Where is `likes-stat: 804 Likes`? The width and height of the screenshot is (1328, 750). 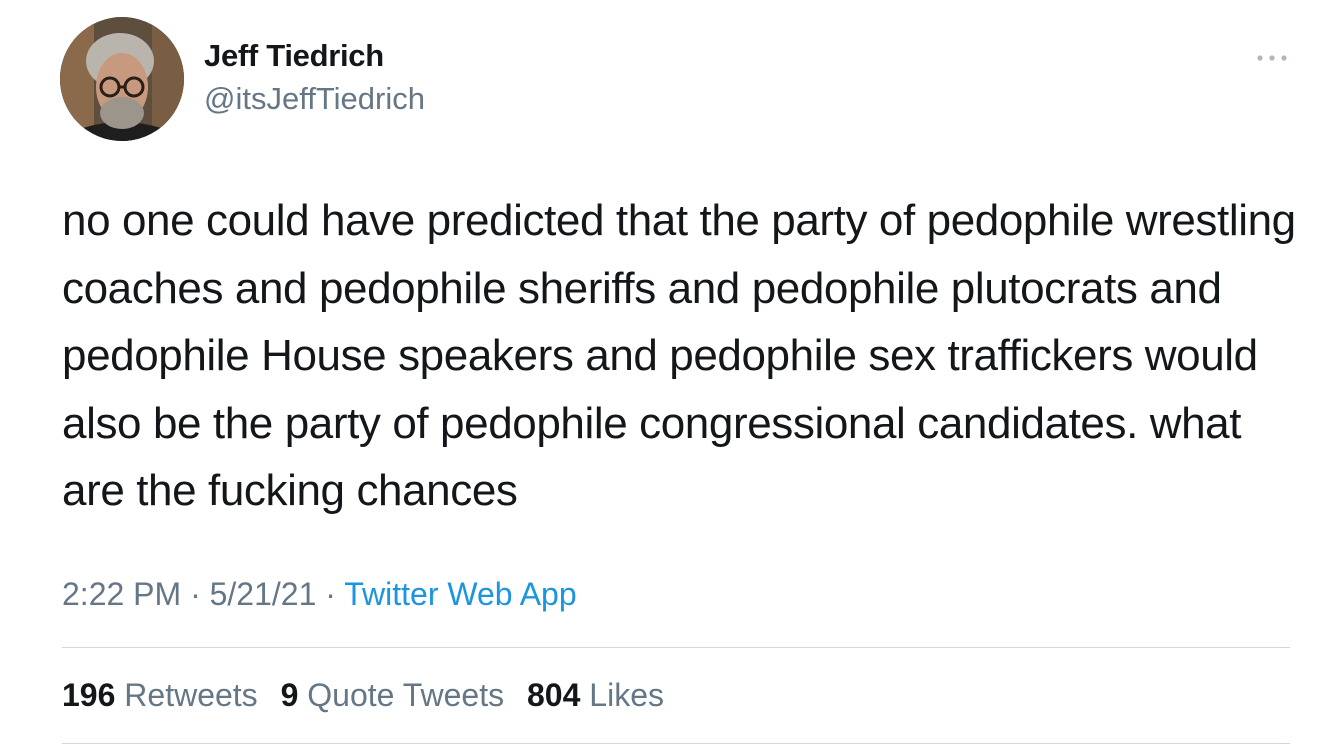
likes-stat: 804 Likes is located at coordinates (595, 695).